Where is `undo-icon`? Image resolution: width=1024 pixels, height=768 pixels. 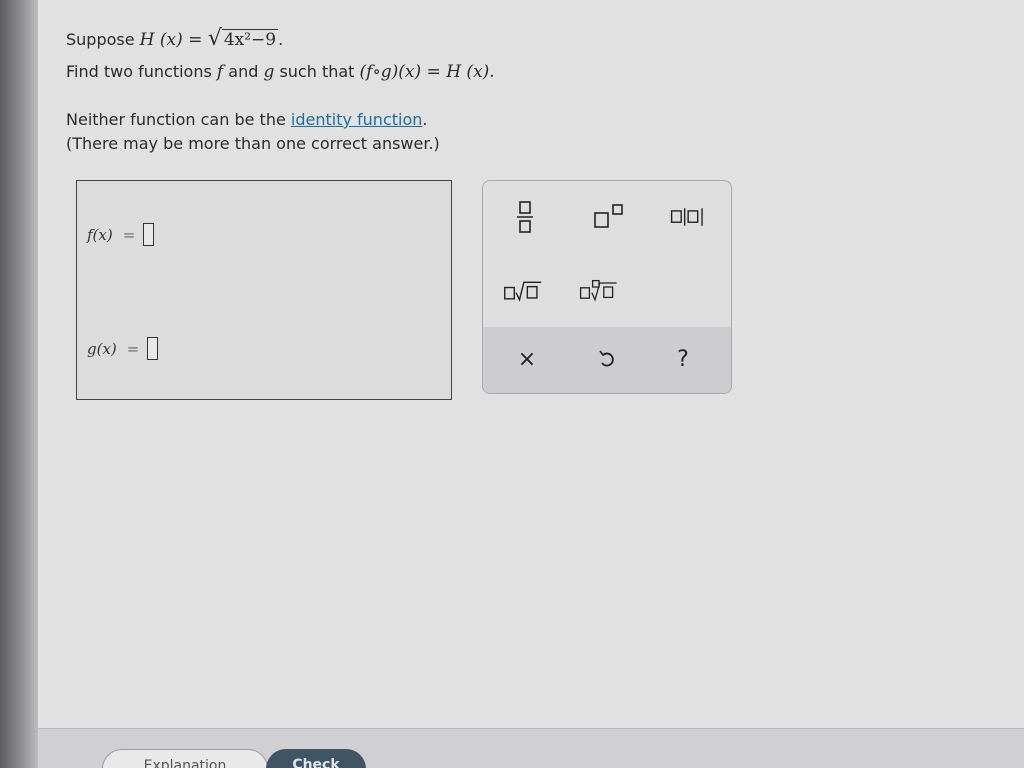
undo-icon is located at coordinates (607, 359).